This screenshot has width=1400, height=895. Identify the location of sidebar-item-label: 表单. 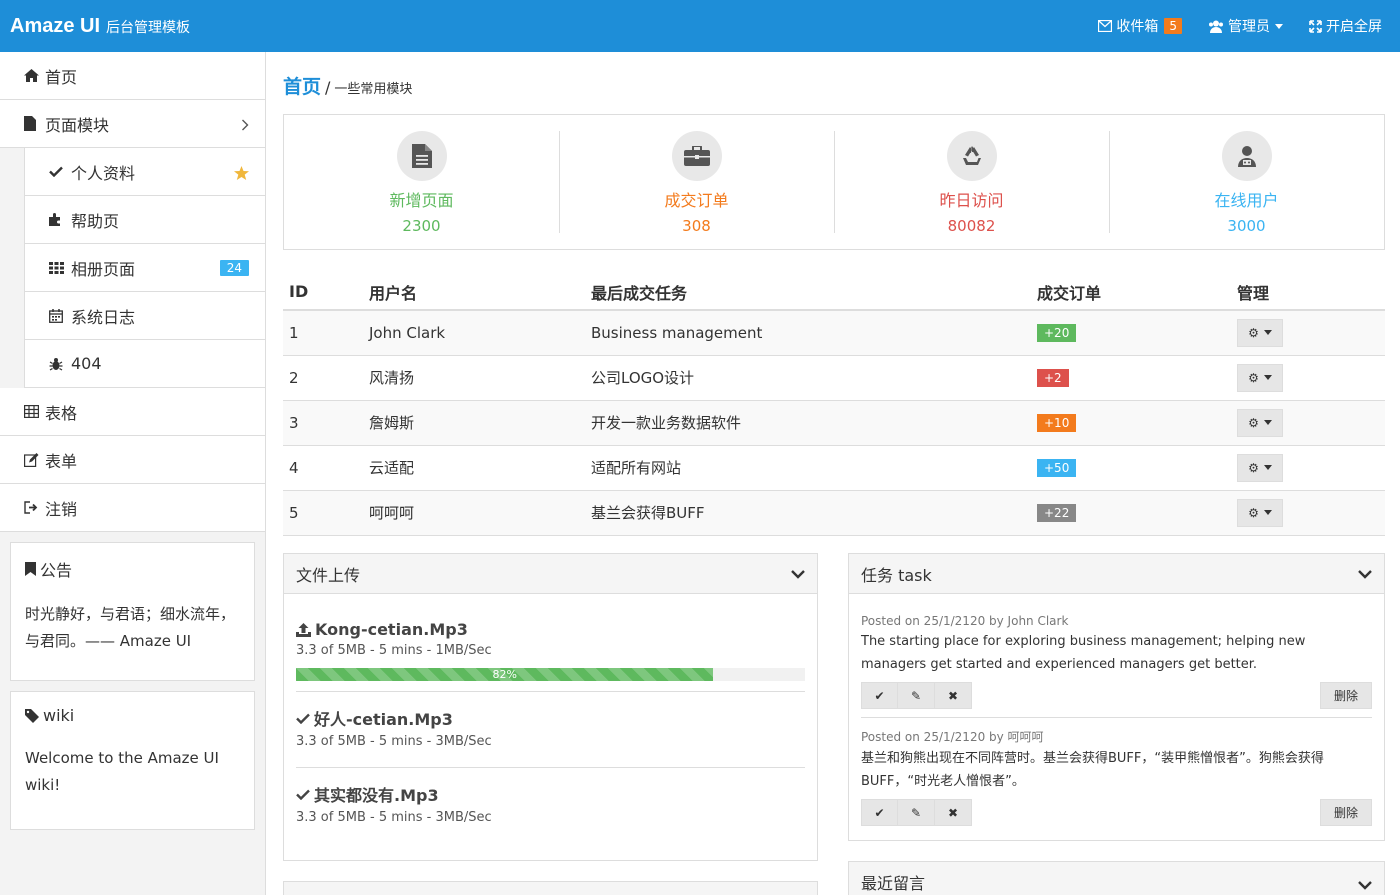
(61, 461).